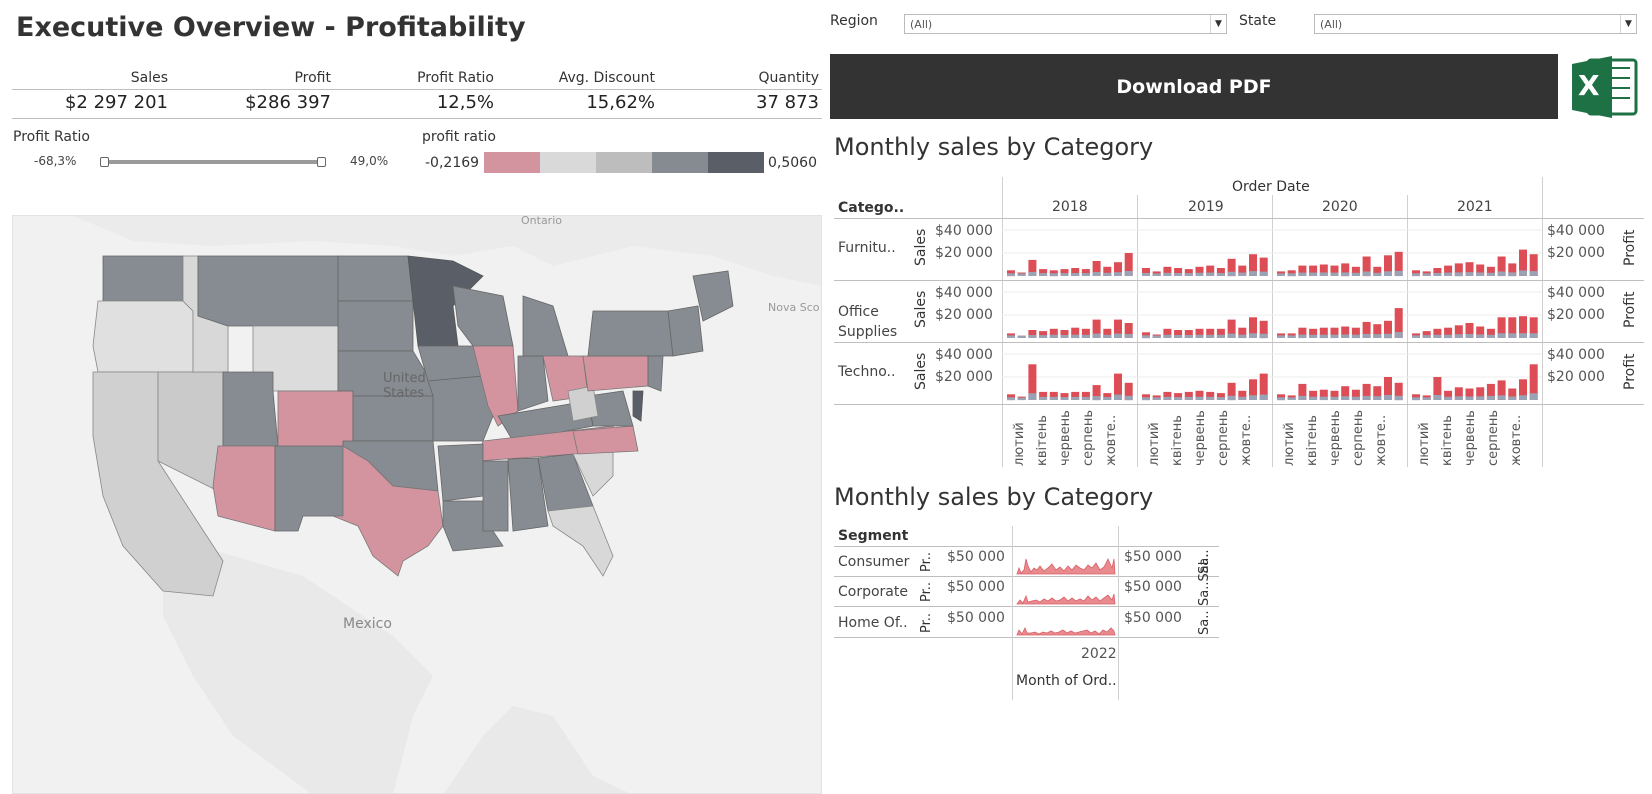 This screenshot has height=794, width=1652. What do you see at coordinates (1272, 311) in the screenshot?
I see `sales-bar-chart` at bounding box center [1272, 311].